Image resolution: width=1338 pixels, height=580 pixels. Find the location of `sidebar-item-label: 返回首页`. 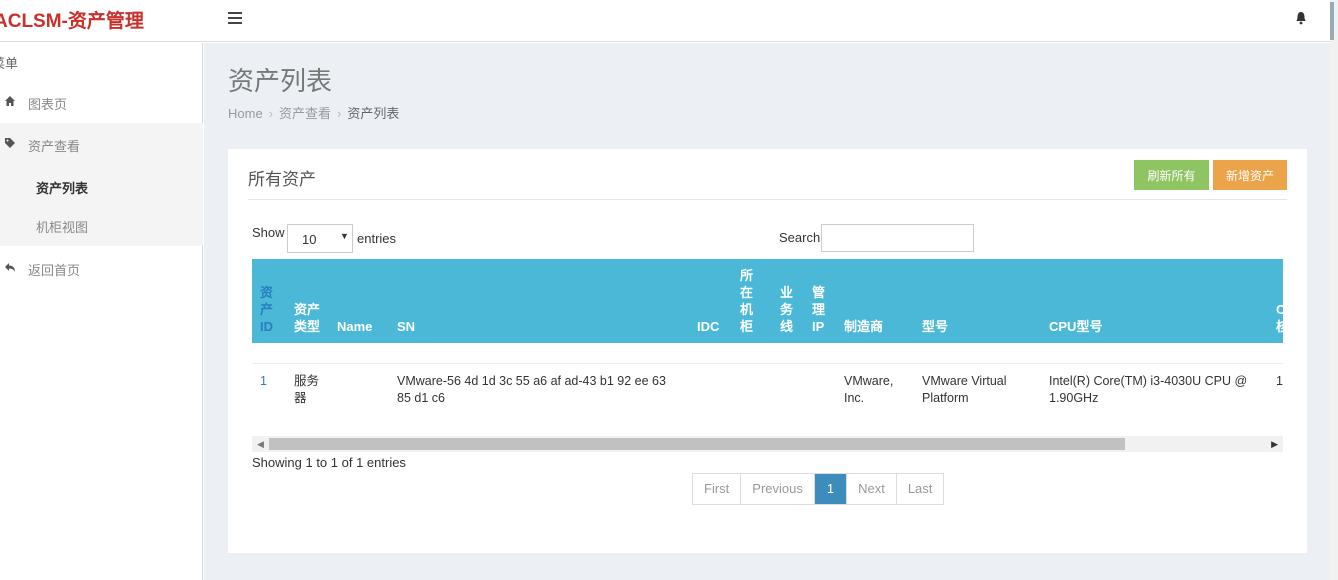

sidebar-item-label: 返回首页 is located at coordinates (54, 270).